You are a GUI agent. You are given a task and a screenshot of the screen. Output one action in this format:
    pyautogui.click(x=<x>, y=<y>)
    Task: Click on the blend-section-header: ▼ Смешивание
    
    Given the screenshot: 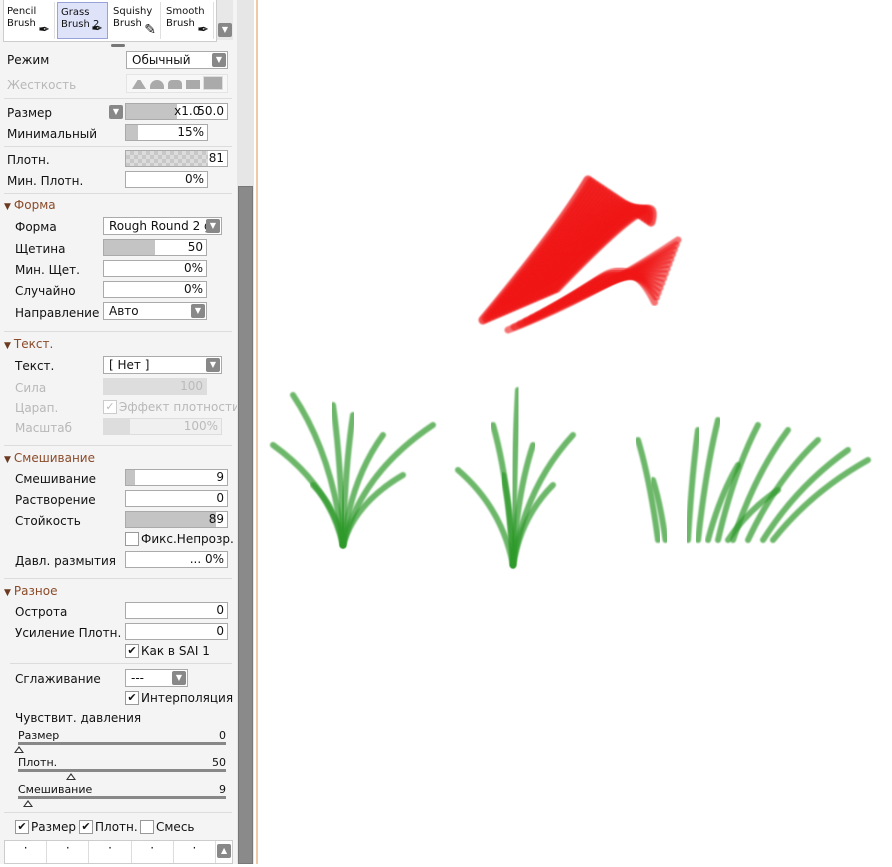 What is the action you would take?
    pyautogui.click(x=49, y=458)
    